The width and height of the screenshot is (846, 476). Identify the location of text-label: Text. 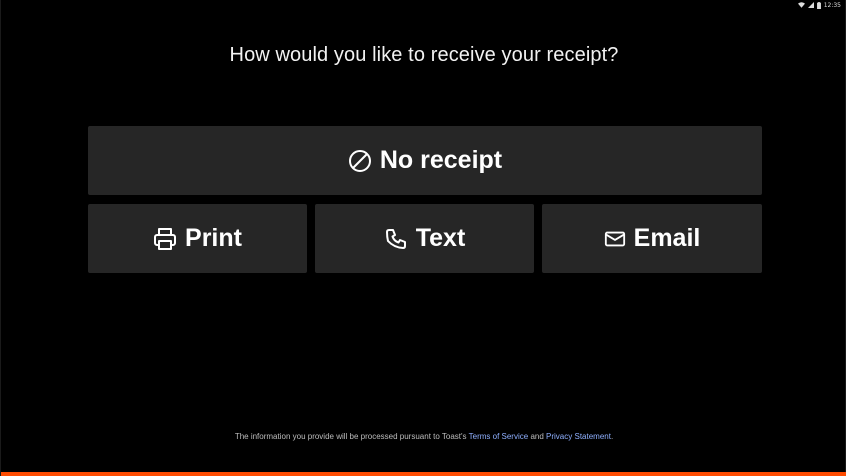
(440, 238).